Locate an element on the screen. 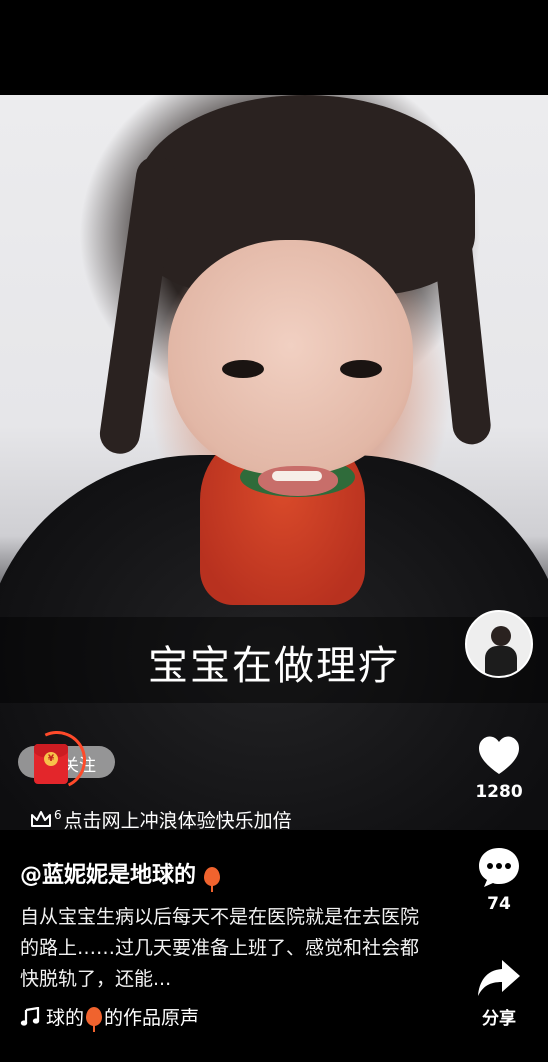  video-face is located at coordinates (290, 357).